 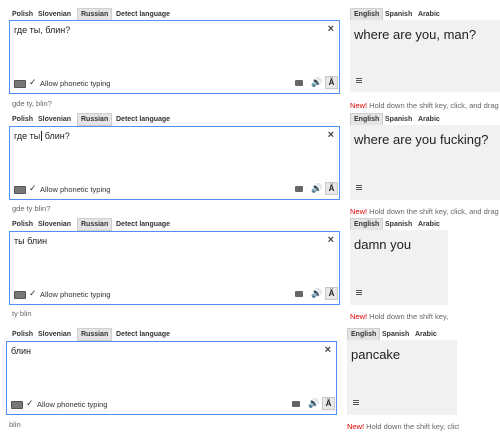 I want to click on phonetic-toggle-button: Ă, so click(x=328, y=403).